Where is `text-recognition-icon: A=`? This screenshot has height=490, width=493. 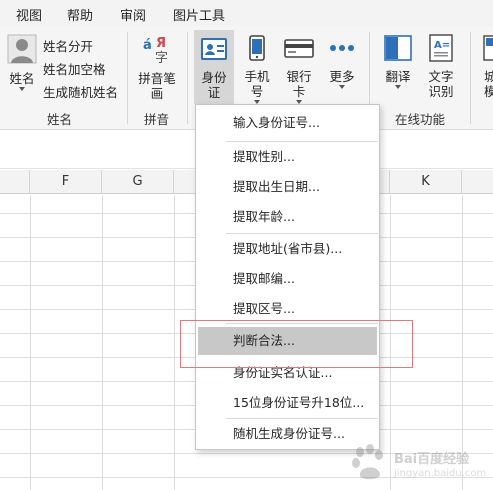
text-recognition-icon: A= is located at coordinates (441, 49).